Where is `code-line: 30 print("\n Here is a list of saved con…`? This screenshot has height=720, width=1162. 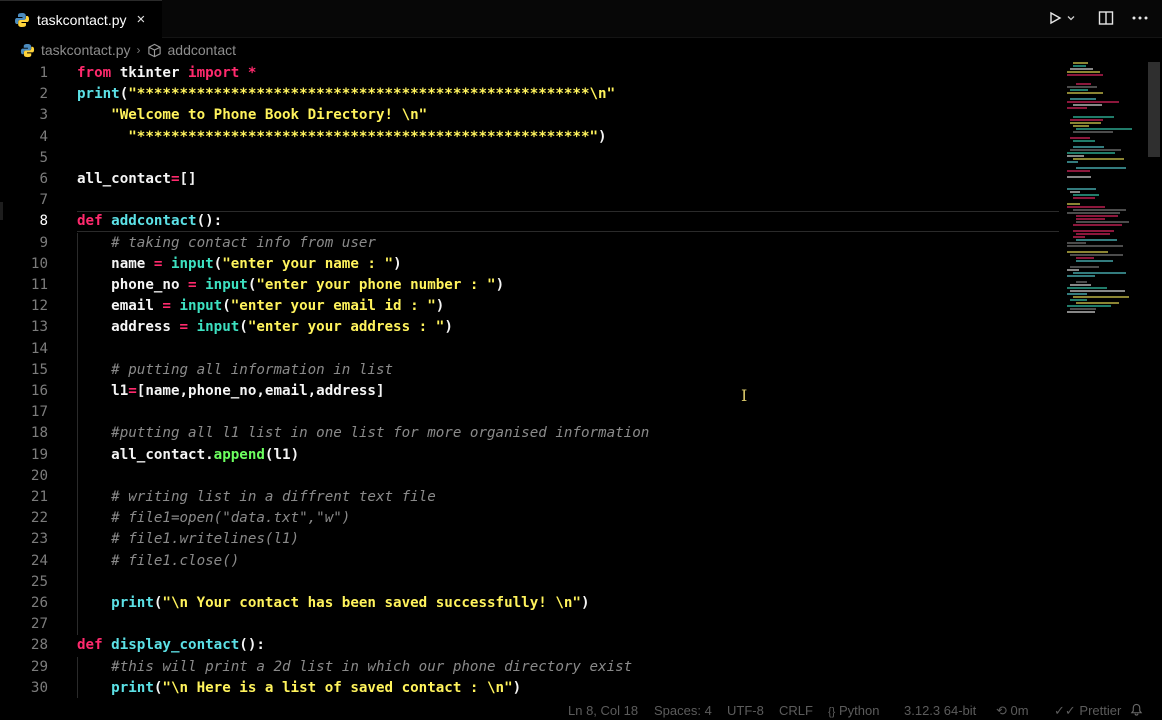
code-line: 30 print("\n Here is a list of saved con… is located at coordinates (529, 688).